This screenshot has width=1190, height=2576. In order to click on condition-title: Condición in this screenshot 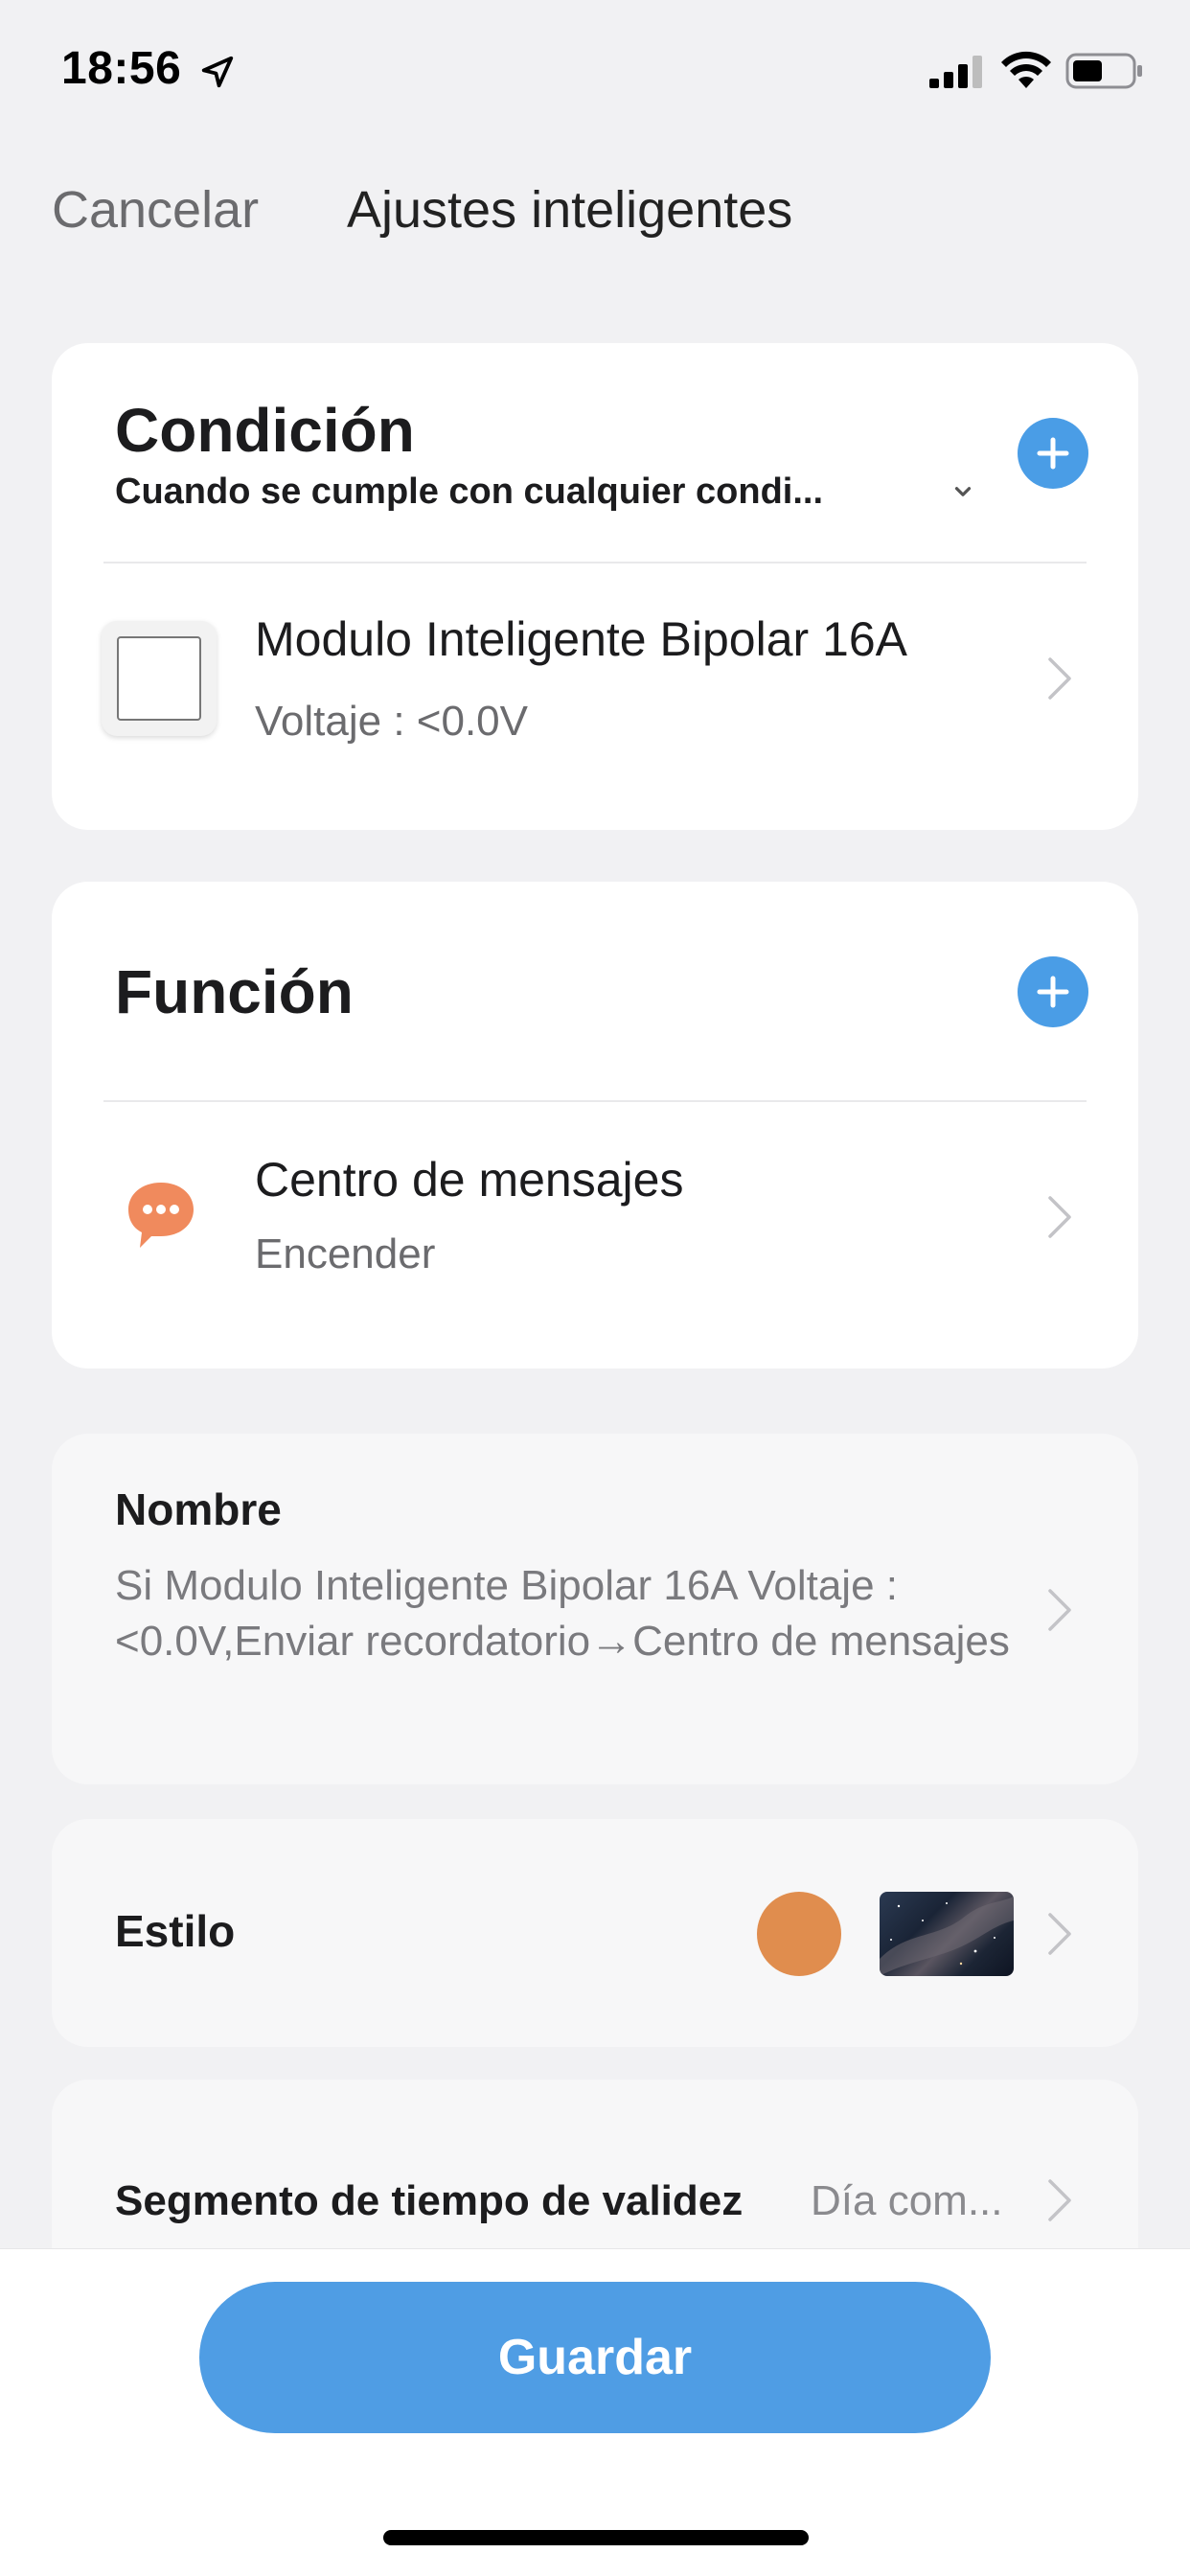, I will do `click(265, 430)`.